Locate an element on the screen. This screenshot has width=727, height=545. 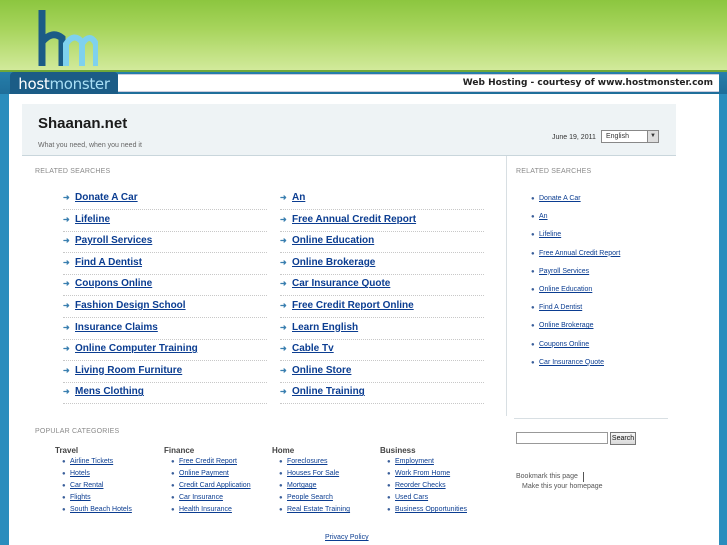
related-search-item: ➜ Living Room Furniture is located at coordinates (165, 373).